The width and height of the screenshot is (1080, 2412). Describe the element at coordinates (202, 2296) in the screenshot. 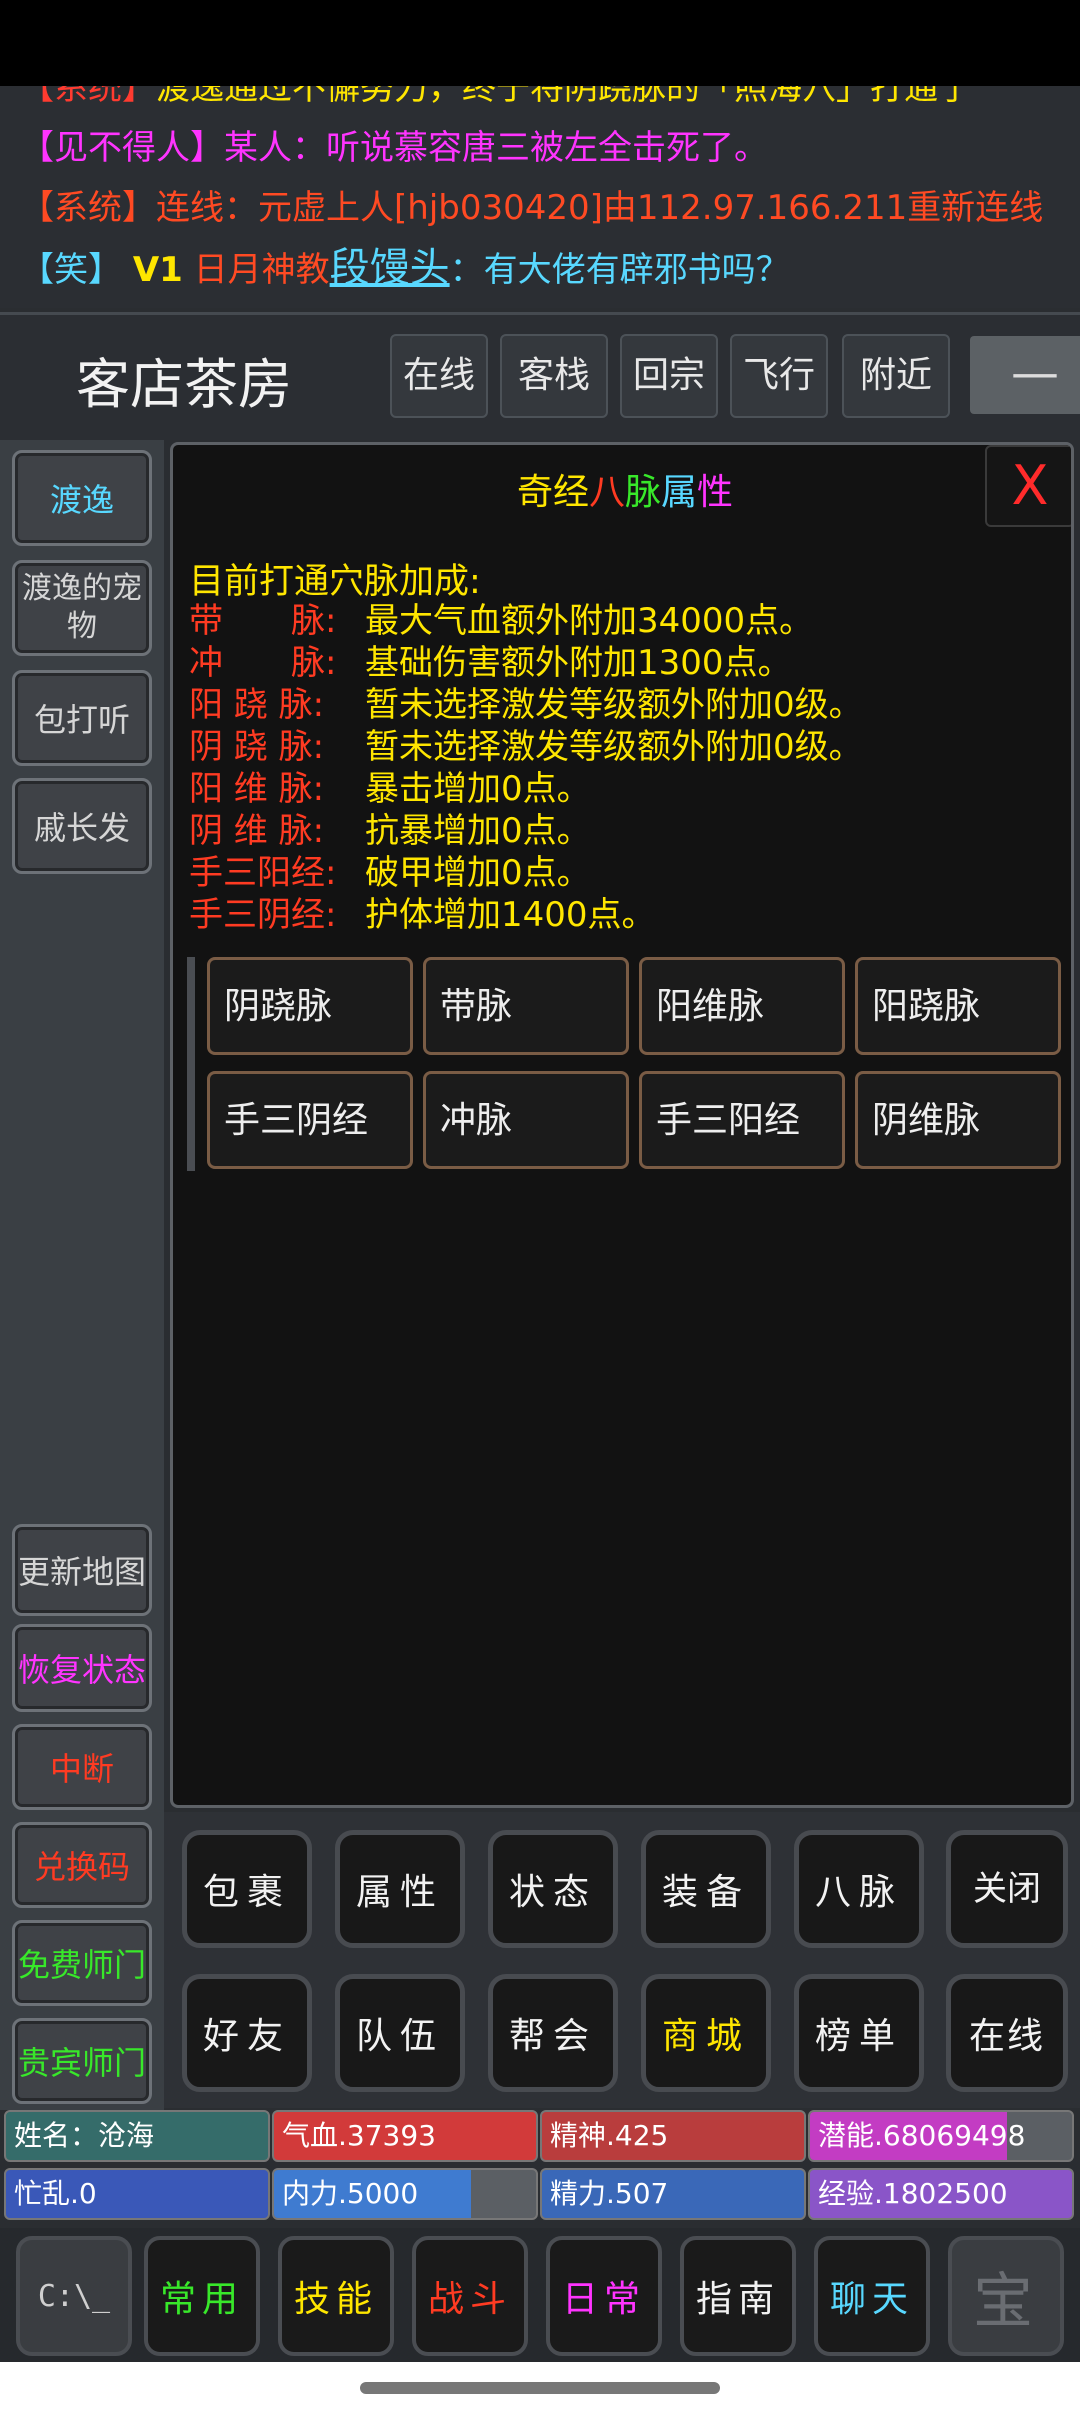

I see `nav-common: 常用` at that location.